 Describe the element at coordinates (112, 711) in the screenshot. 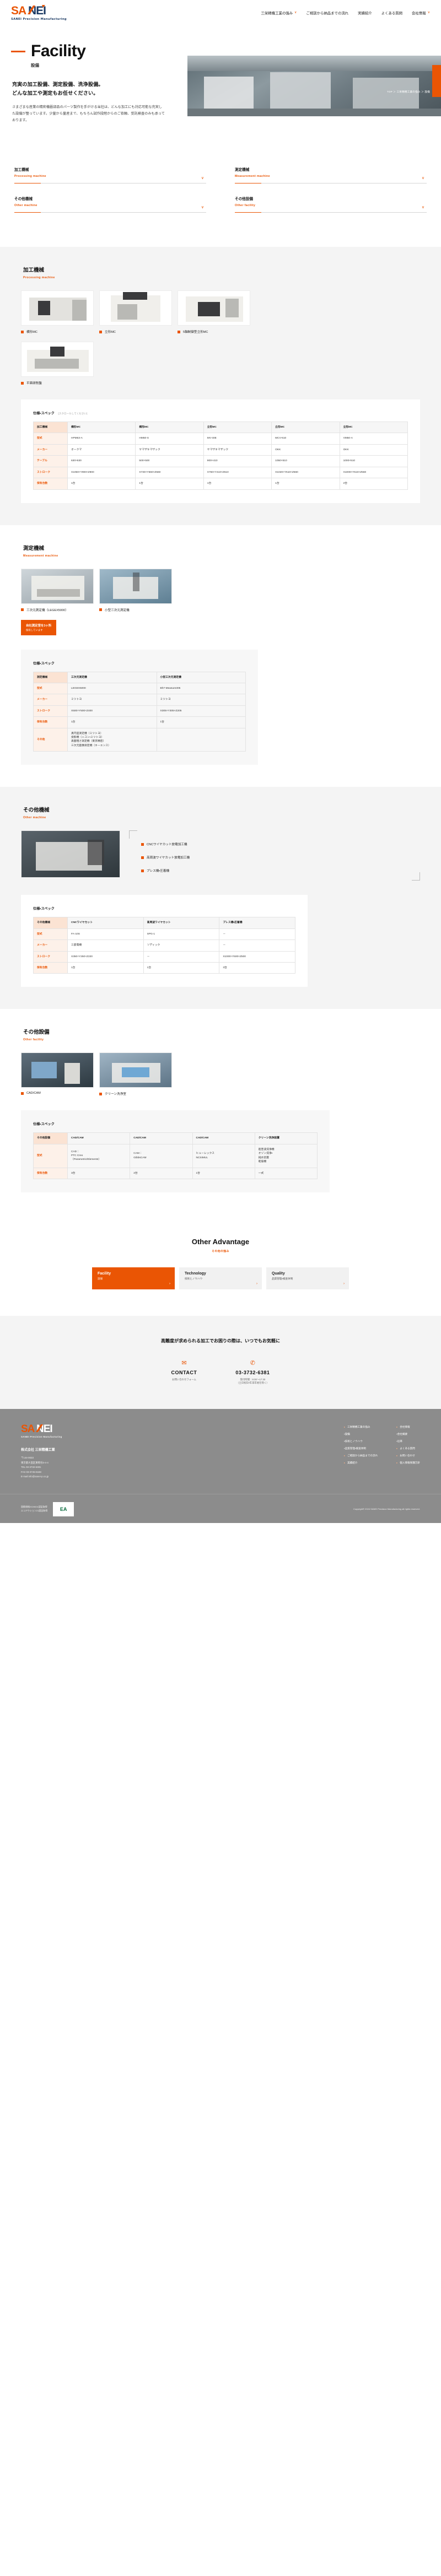

I see `table-cell: X500×Y500×Z400` at that location.